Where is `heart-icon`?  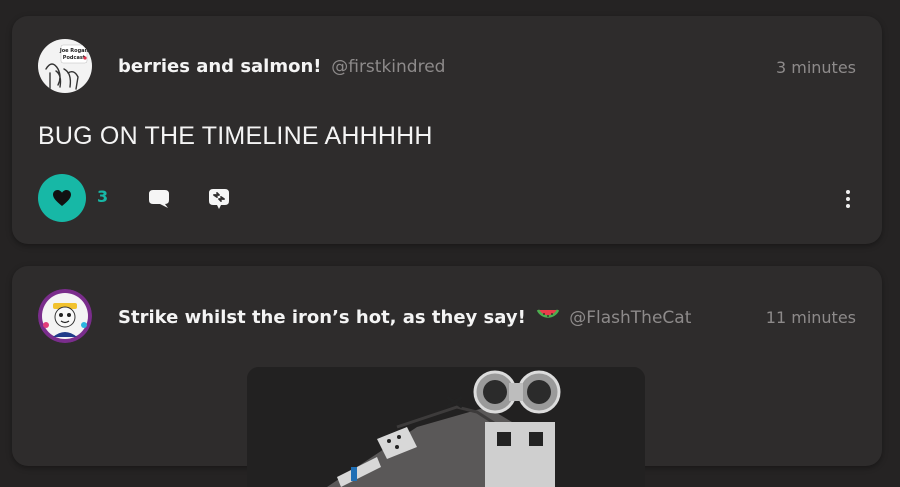 heart-icon is located at coordinates (62, 198).